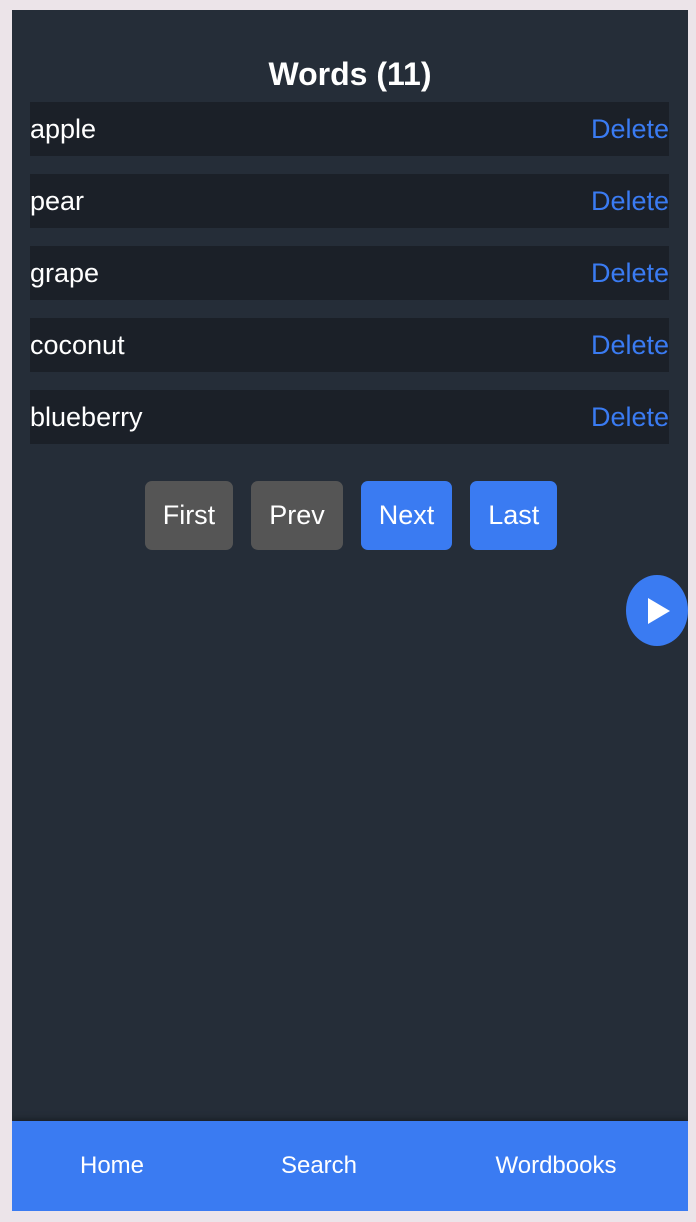 The width and height of the screenshot is (696, 1222). What do you see at coordinates (63, 128) in the screenshot?
I see `word-text: apple` at bounding box center [63, 128].